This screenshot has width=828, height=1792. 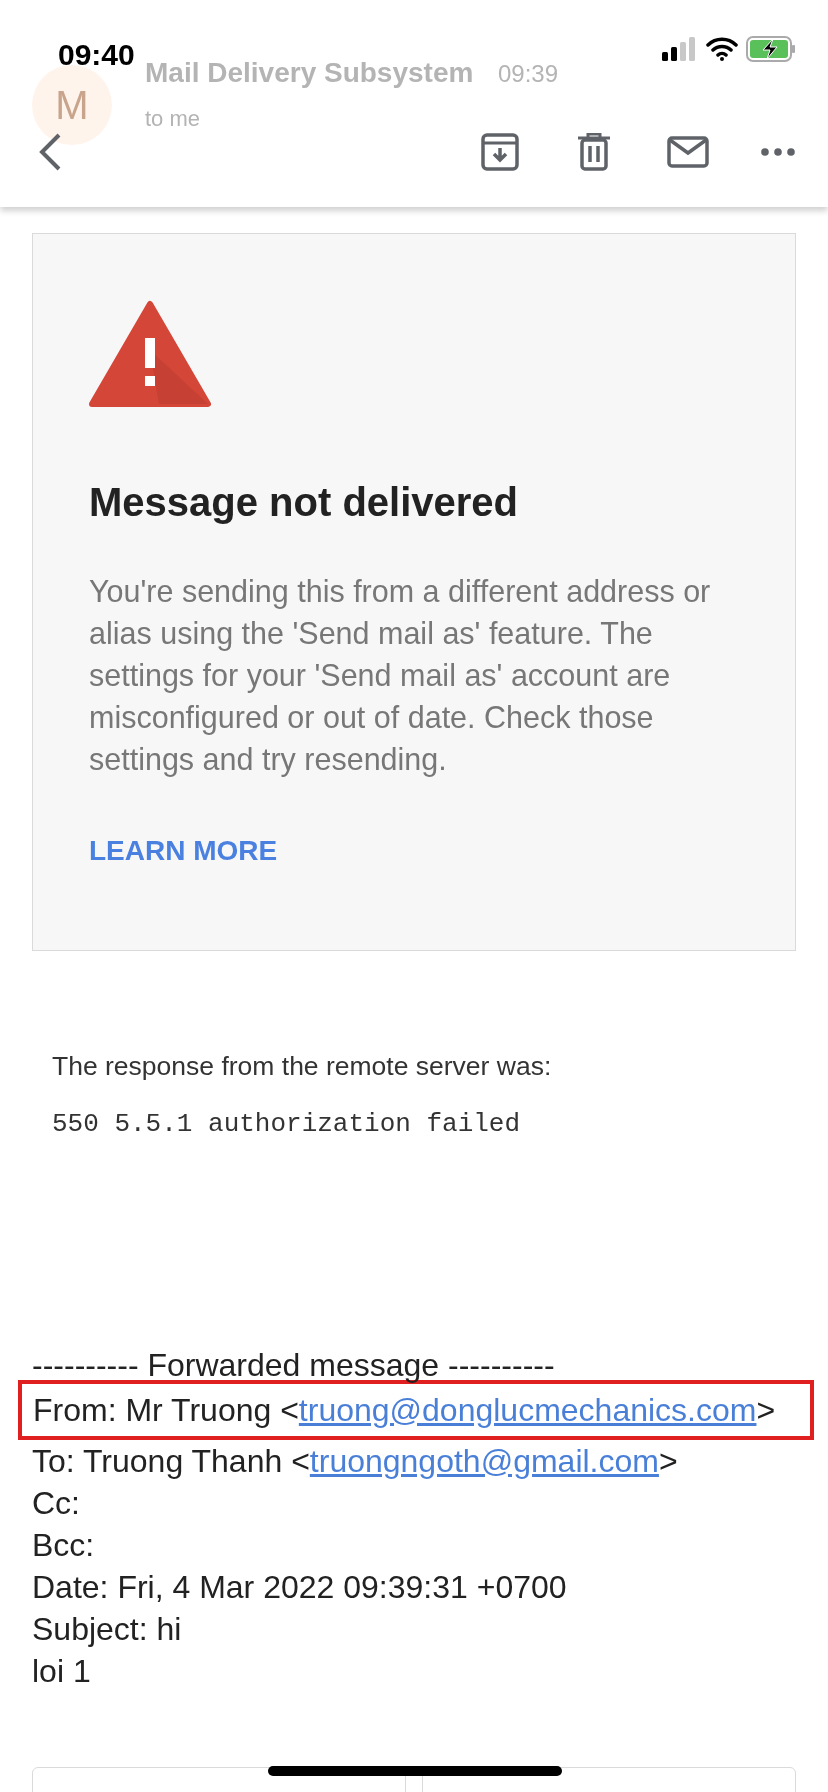 What do you see at coordinates (484, 1460) in the screenshot?
I see `email-link: truongngoth@gmail.com` at bounding box center [484, 1460].